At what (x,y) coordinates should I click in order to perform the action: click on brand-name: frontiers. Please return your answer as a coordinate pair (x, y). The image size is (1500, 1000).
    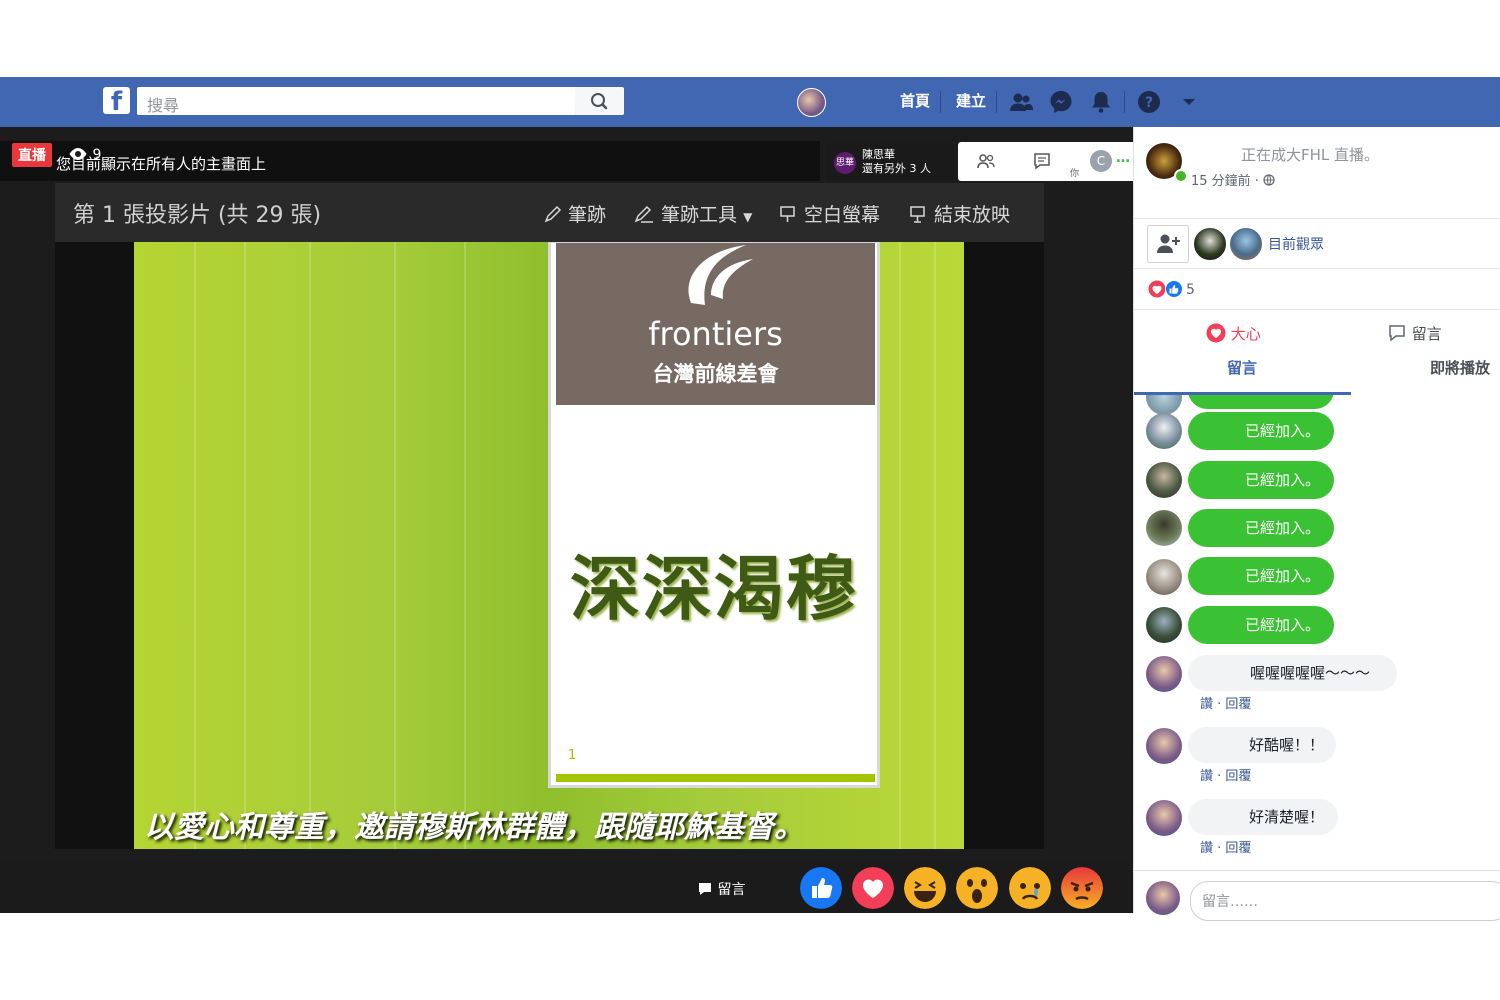
    Looking at the image, I should click on (715, 334).